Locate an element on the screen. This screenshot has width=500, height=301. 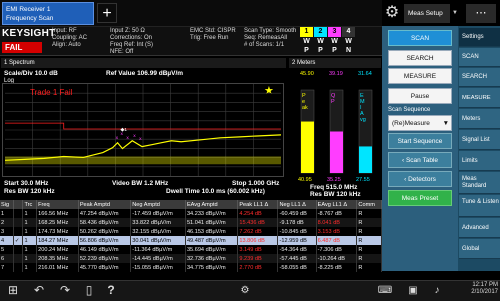
screen-tab-emi-receiver: EMI Receiver 1 Frequency Scan is located at coordinates (48, 13).